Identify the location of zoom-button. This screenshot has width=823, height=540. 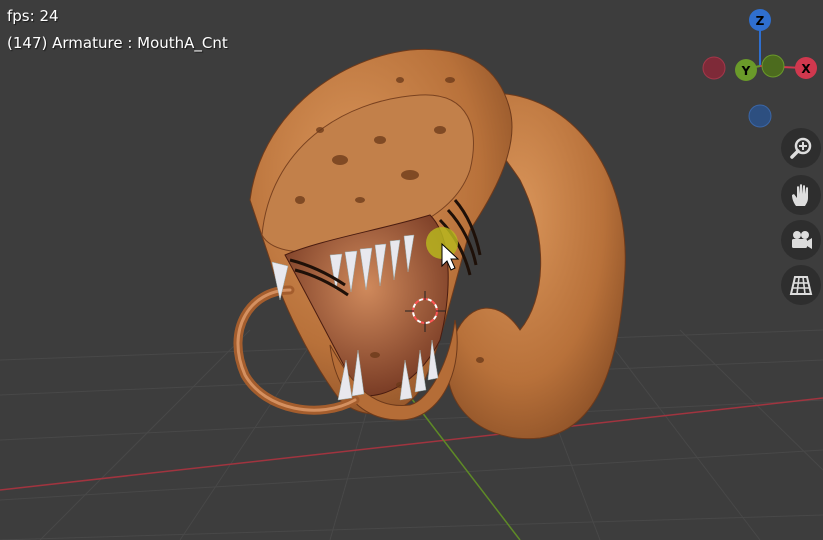
(801, 148).